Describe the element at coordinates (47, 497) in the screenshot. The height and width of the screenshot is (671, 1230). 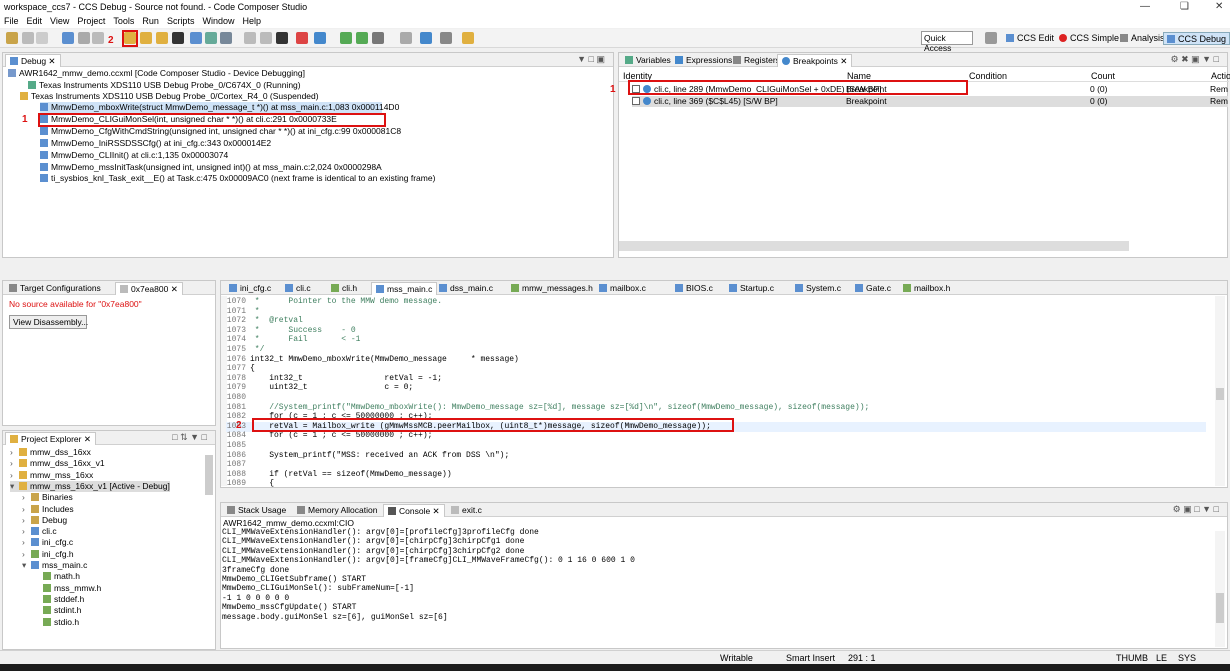
I see `project-tree-item: › Binaries` at that location.